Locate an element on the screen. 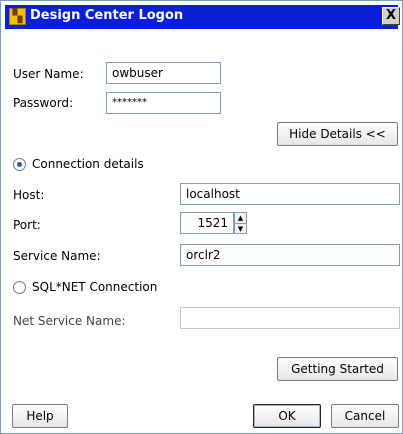  app-icon: ▚ is located at coordinates (17, 16).